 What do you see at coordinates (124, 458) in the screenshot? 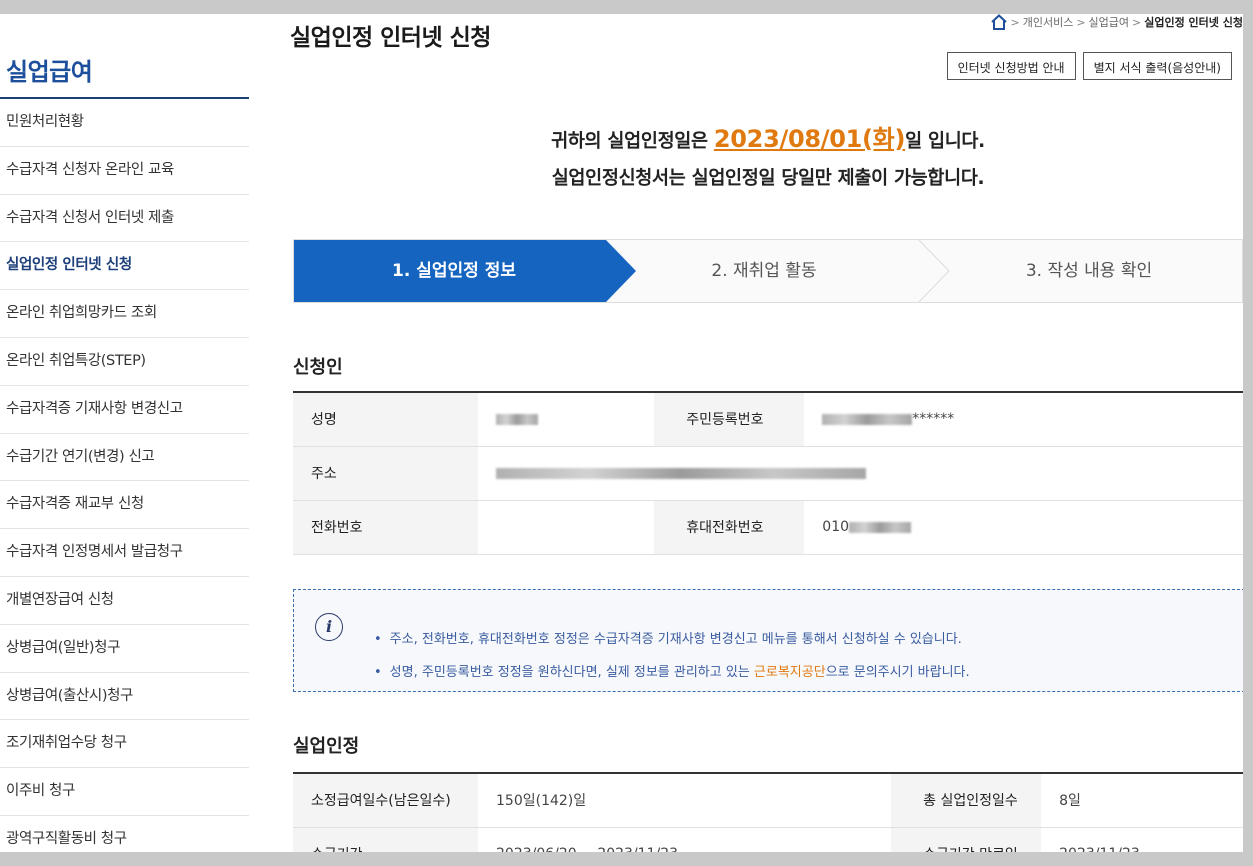
I see `sidebar-item-period-extension: 수급기간 연기(변경) 신고` at bounding box center [124, 458].